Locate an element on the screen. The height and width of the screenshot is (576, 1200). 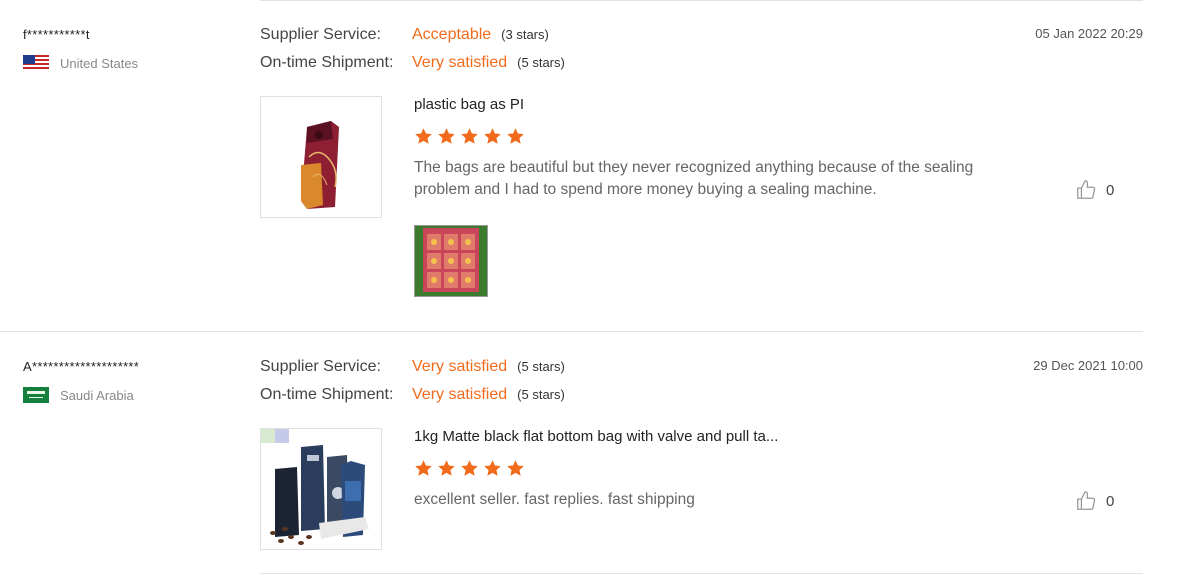
review-photo is located at coordinates (451, 261).